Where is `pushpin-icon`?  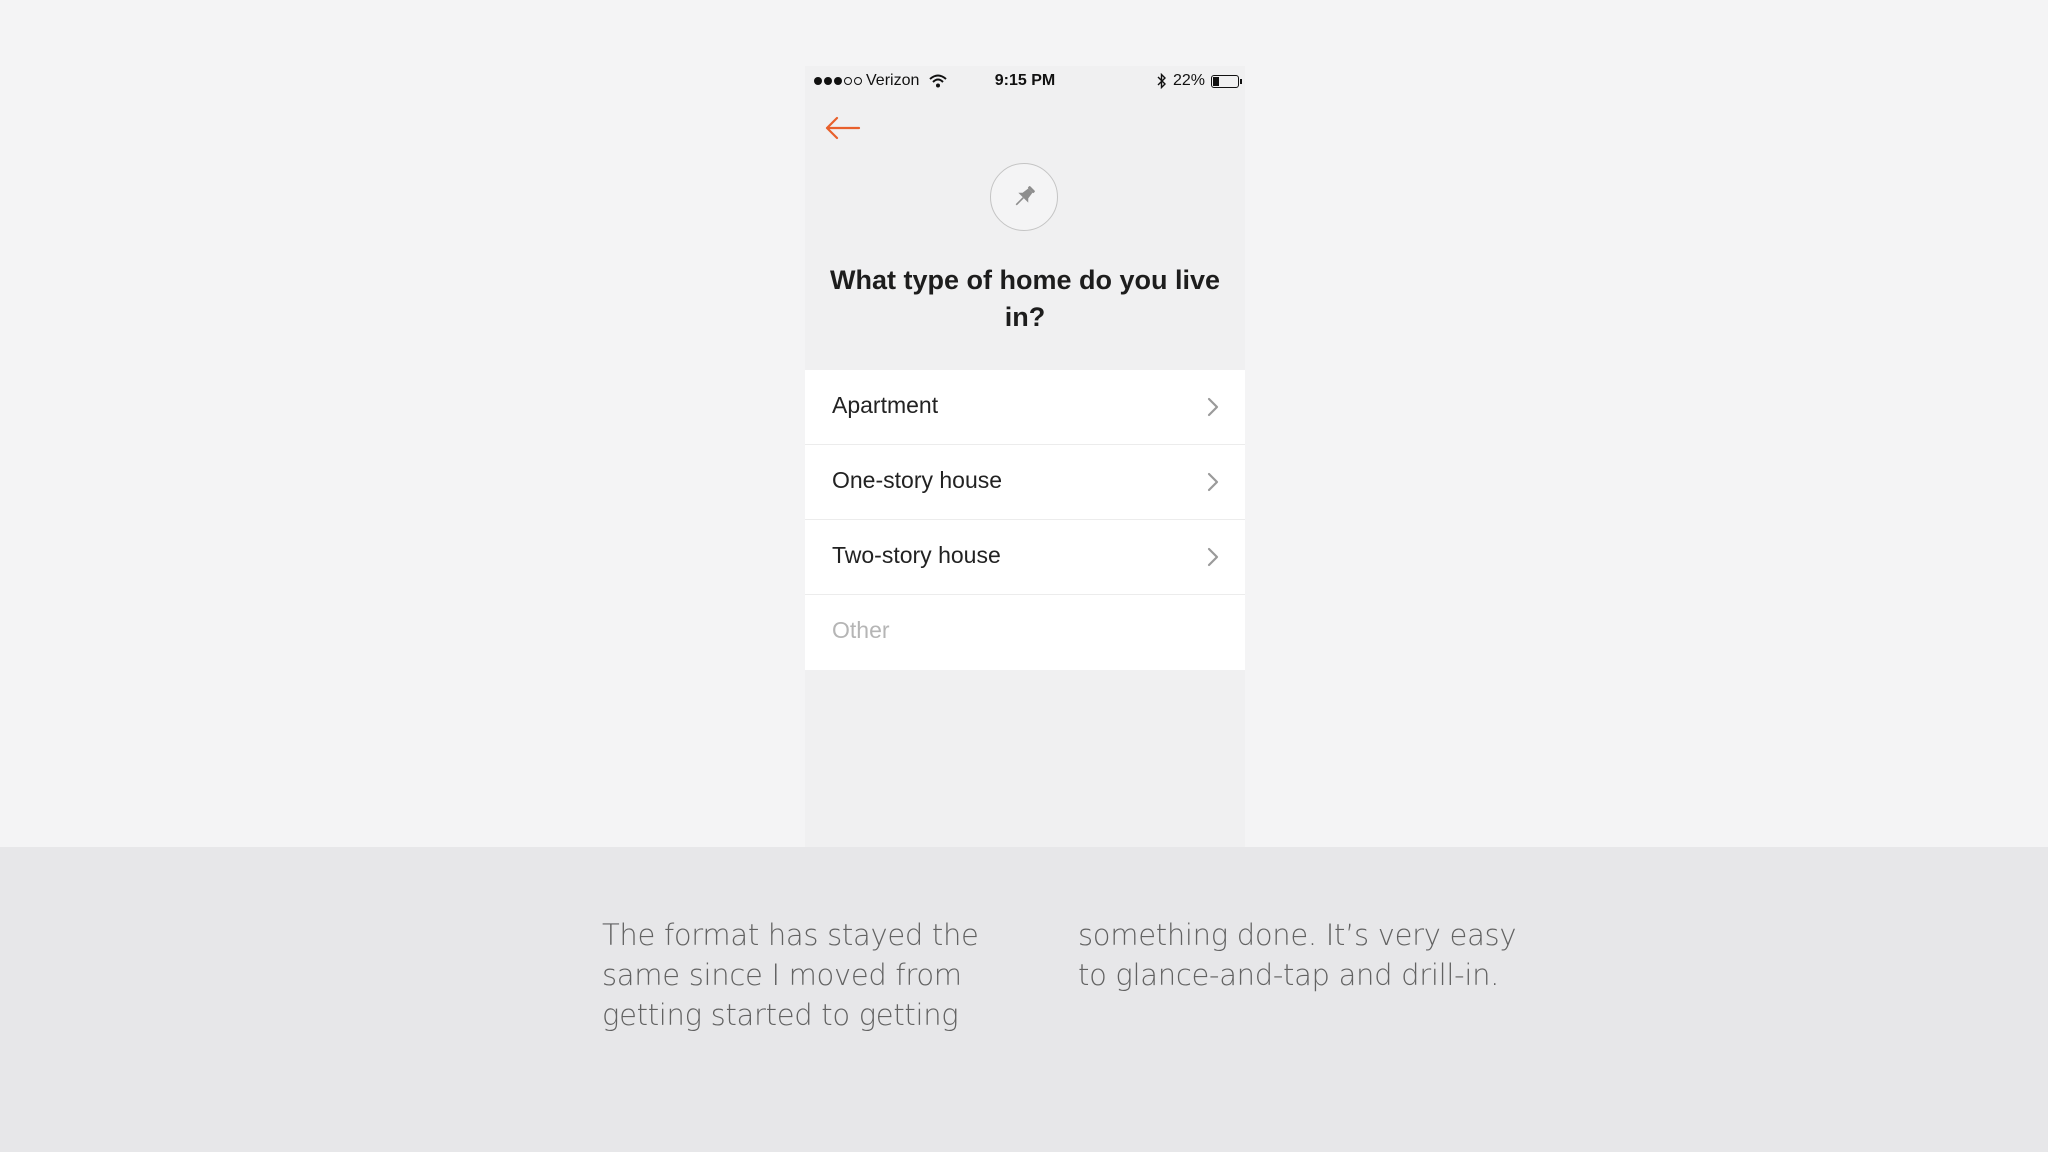
pushpin-icon is located at coordinates (1025, 196).